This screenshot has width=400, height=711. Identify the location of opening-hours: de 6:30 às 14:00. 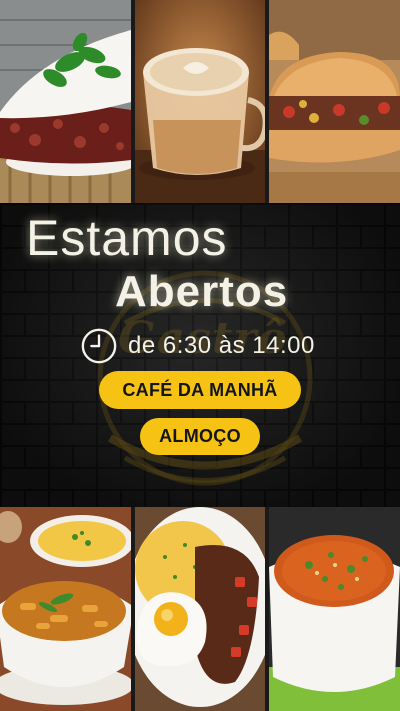
(197, 346).